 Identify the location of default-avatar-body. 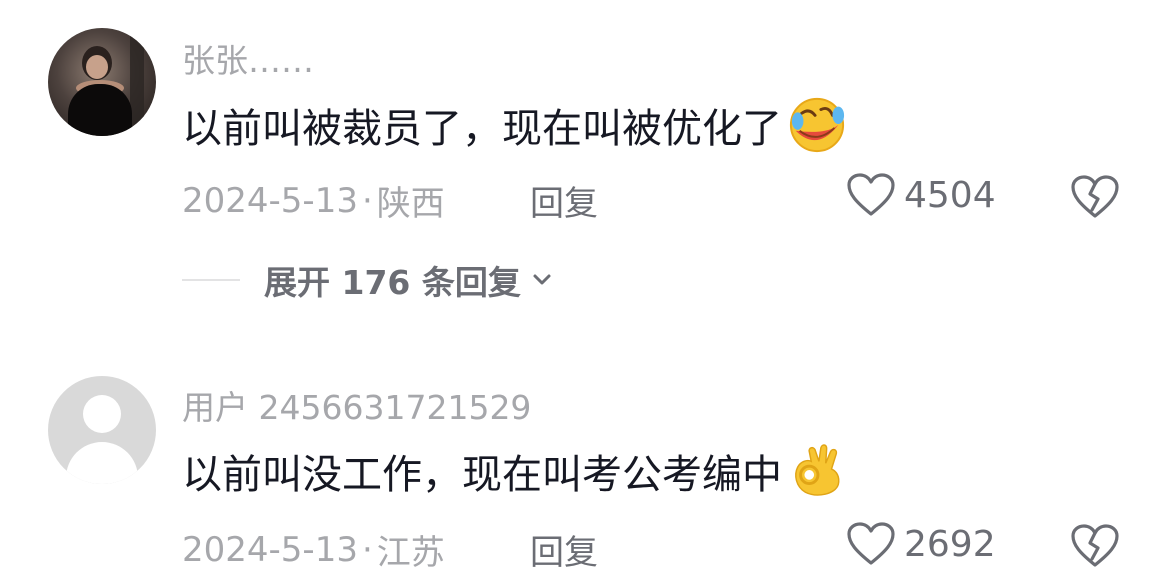
(102, 463).